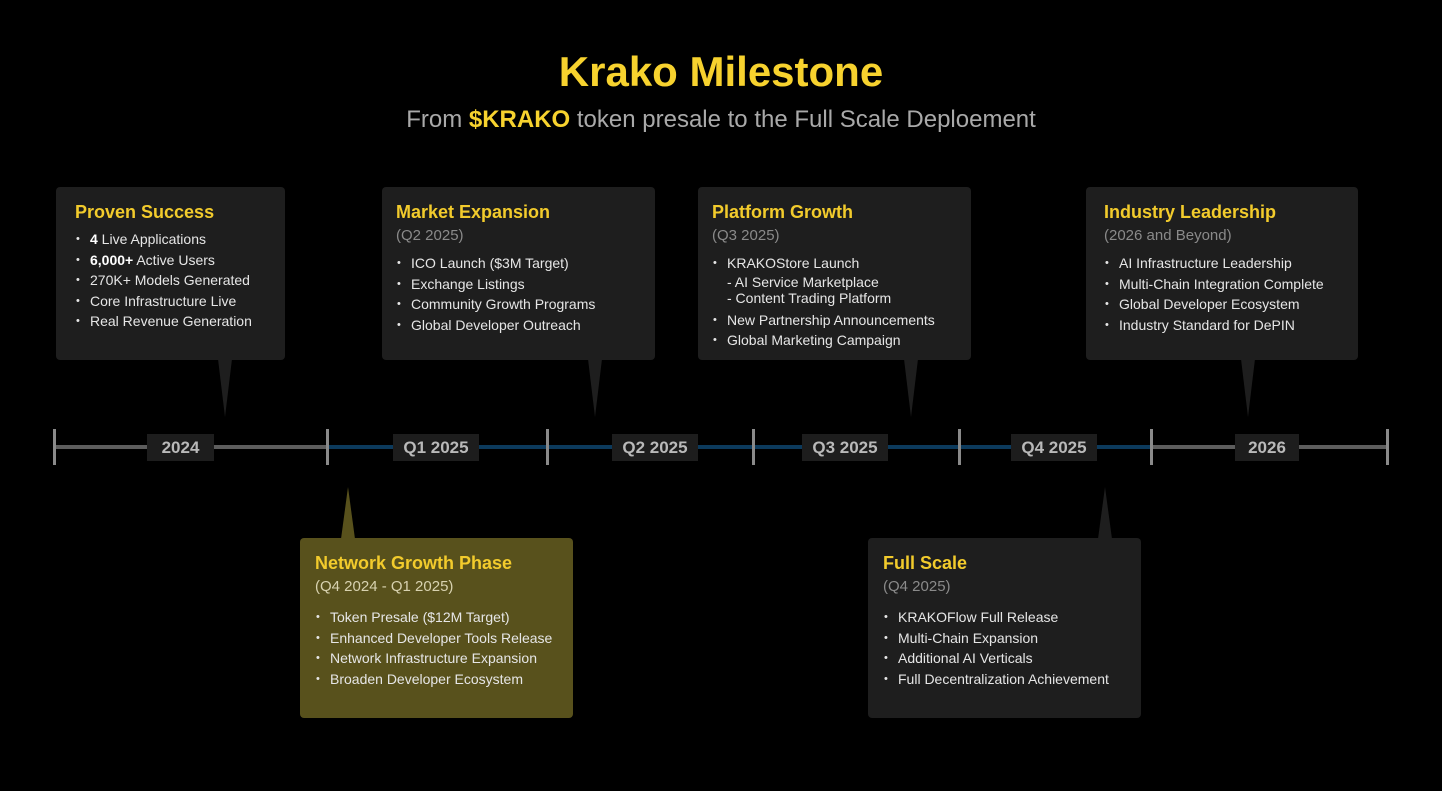 The width and height of the screenshot is (1442, 791). Describe the element at coordinates (1168, 235) in the screenshot. I see `card-period: (2026 and Beyond)` at that location.